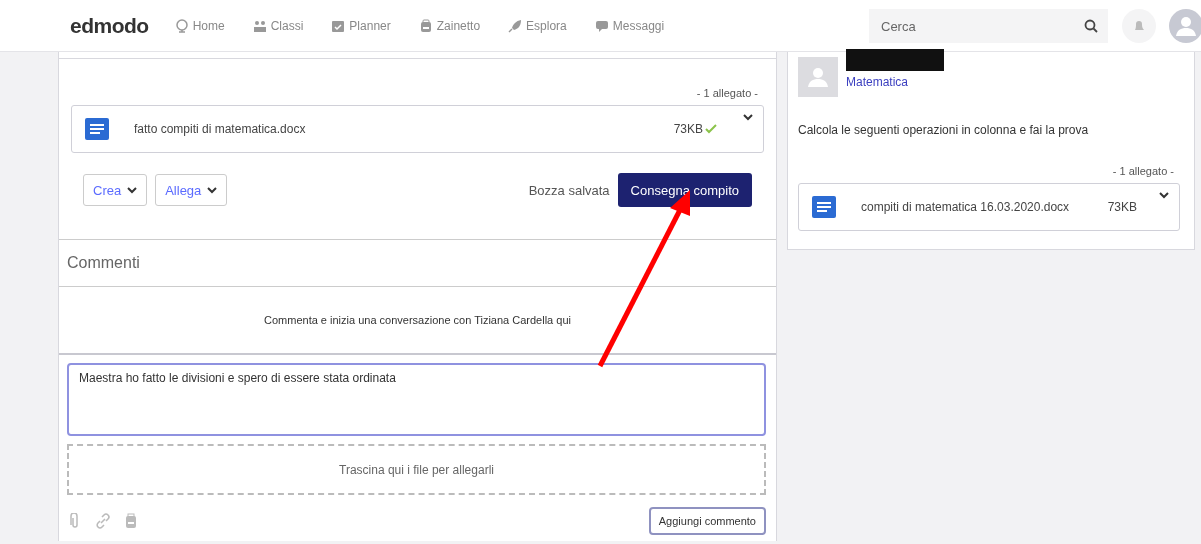 Image resolution: width=1201 pixels, height=544 pixels. I want to click on dropdown-button: Allega, so click(191, 190).